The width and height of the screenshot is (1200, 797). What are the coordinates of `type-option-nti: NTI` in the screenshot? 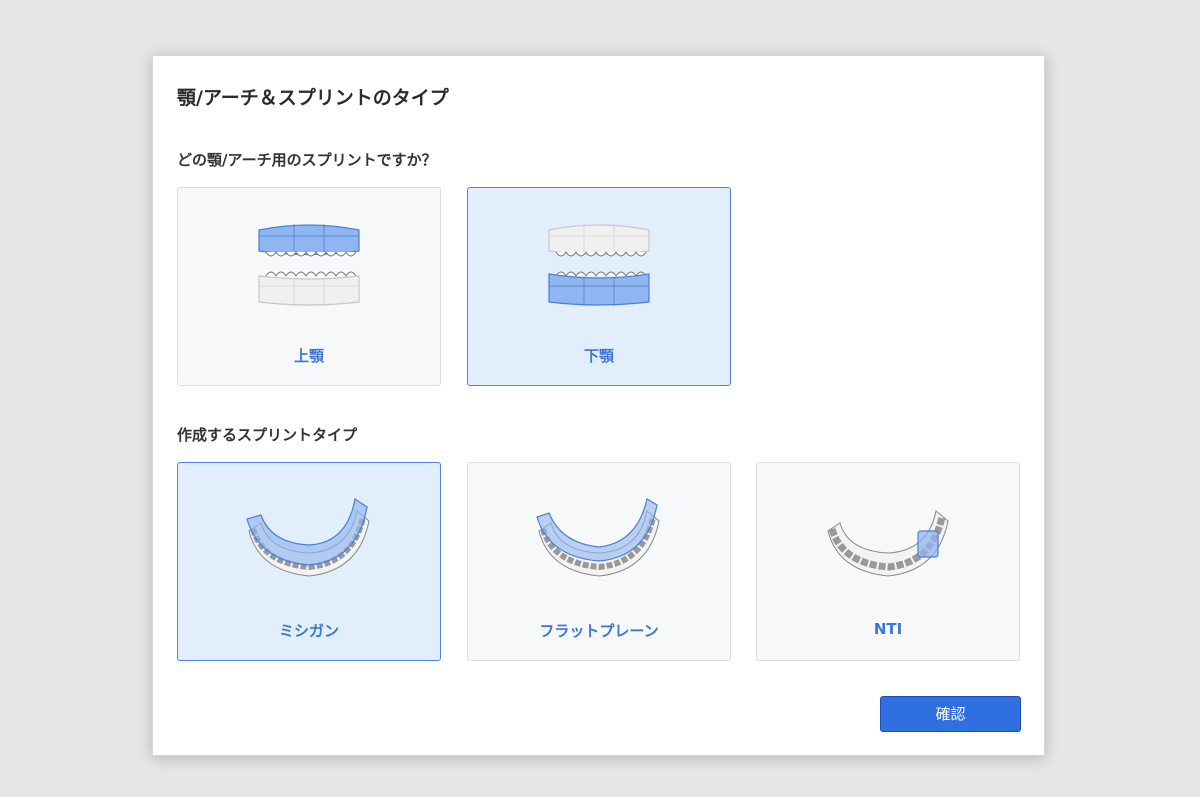 It's located at (888, 561).